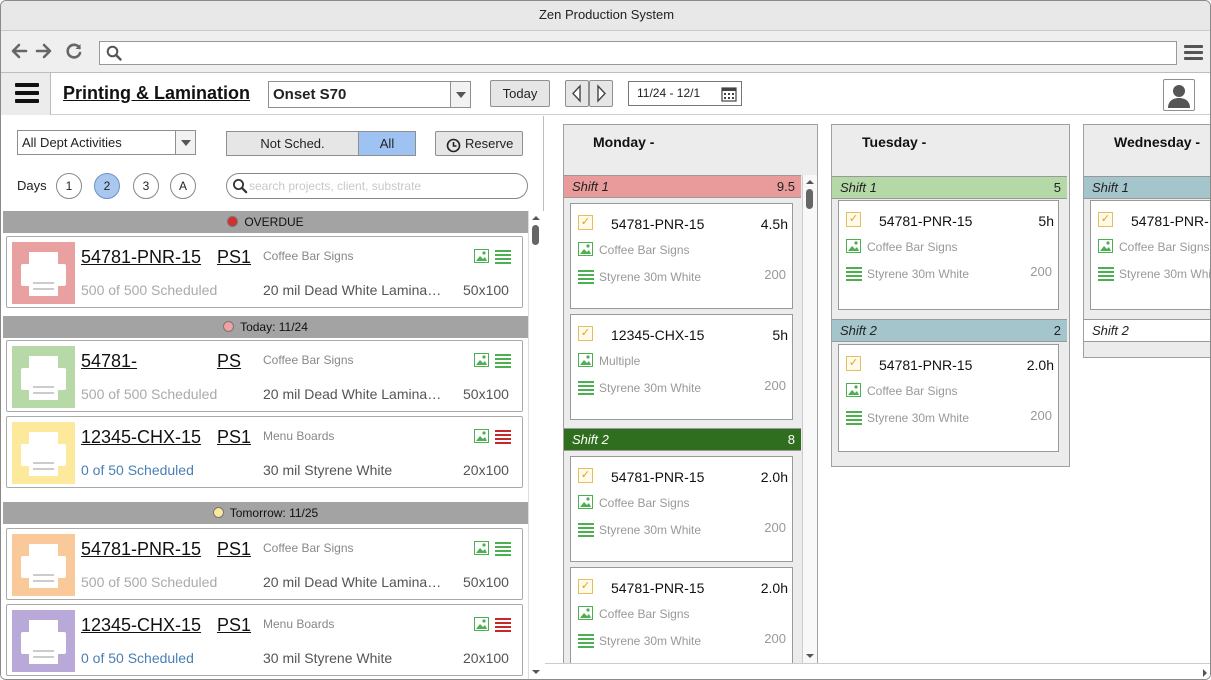 This screenshot has width=1211, height=680. Describe the element at coordinates (146, 186) in the screenshot. I see `days-option-3: 3` at that location.